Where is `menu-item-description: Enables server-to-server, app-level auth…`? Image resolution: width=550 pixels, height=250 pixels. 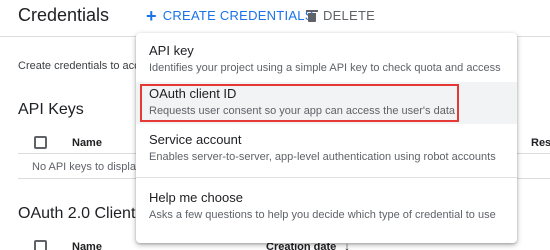 menu-item-description: Enables server-to-server, app-level auth… is located at coordinates (322, 157).